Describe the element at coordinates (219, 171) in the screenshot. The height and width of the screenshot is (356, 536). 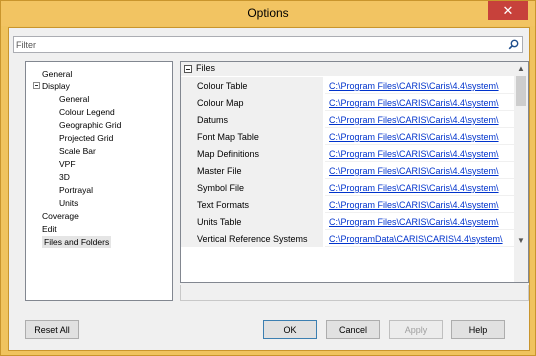
I see `property-name-label: Master File` at that location.